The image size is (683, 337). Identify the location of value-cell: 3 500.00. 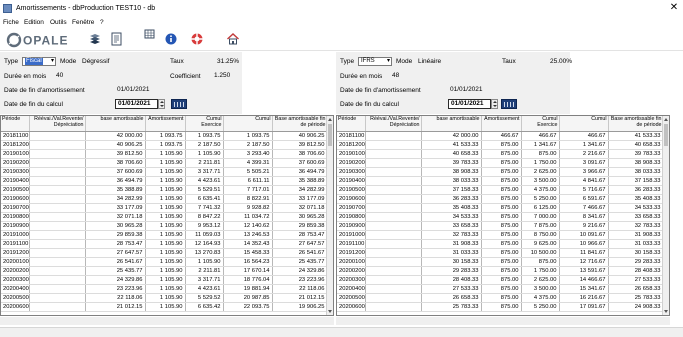
(540, 181).